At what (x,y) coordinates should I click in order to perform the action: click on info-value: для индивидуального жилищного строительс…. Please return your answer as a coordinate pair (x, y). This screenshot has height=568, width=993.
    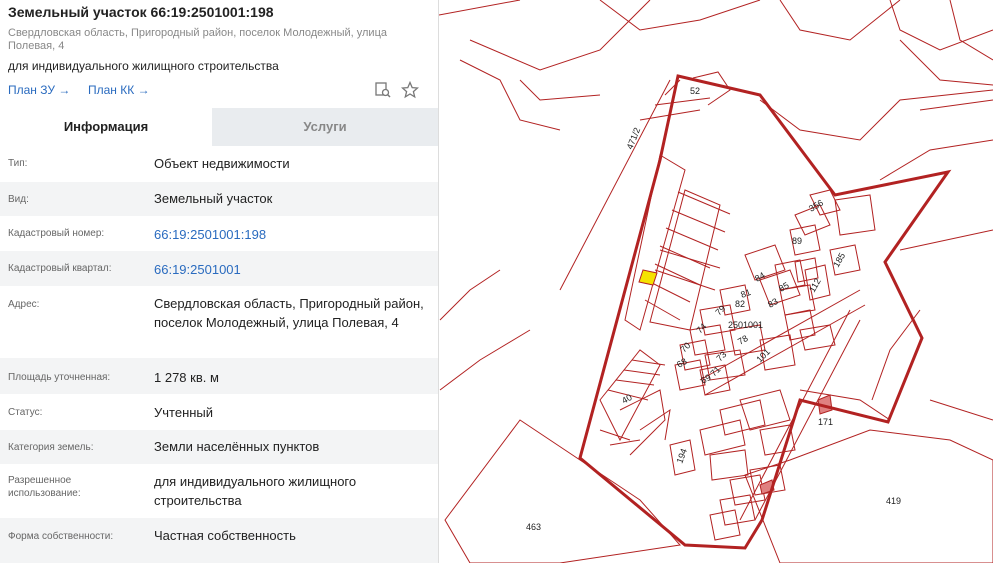
    Looking at the image, I should click on (255, 491).